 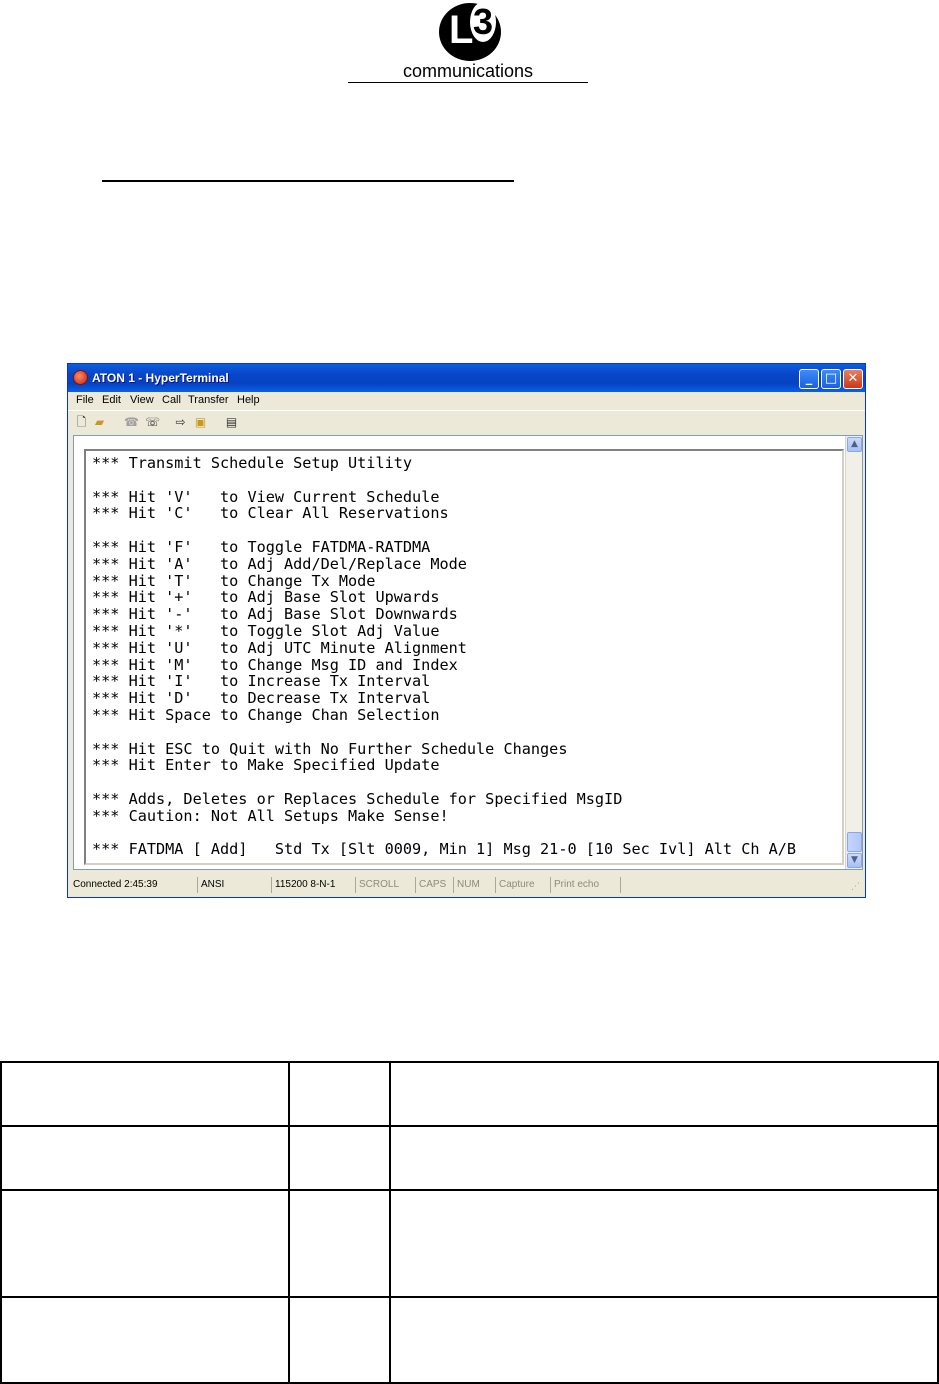 I want to click on menu-file: File, so click(x=85, y=400).